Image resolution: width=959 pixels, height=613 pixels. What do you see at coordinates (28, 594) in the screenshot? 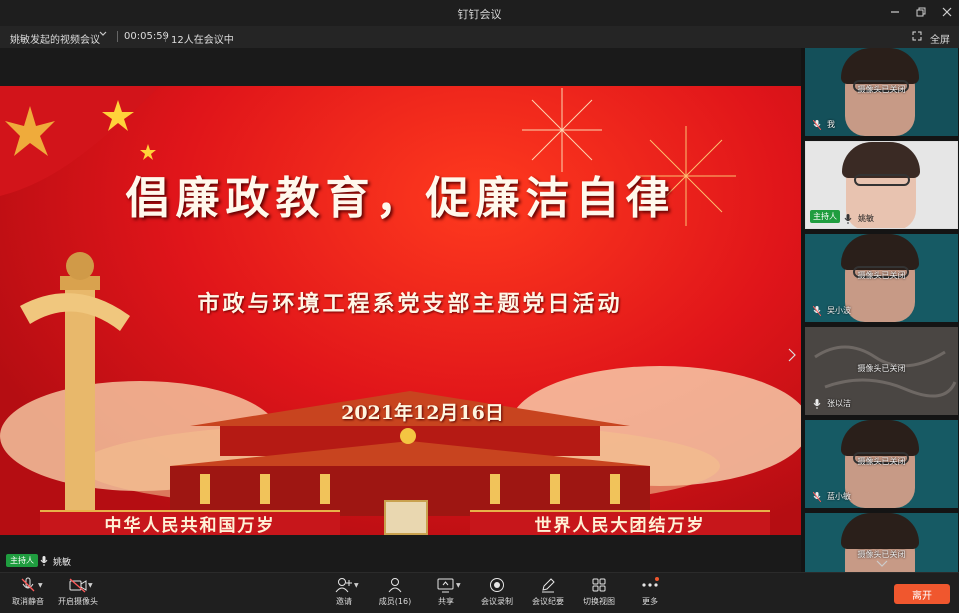
I see `unmute-button: ▼ 取消静音` at bounding box center [28, 594].